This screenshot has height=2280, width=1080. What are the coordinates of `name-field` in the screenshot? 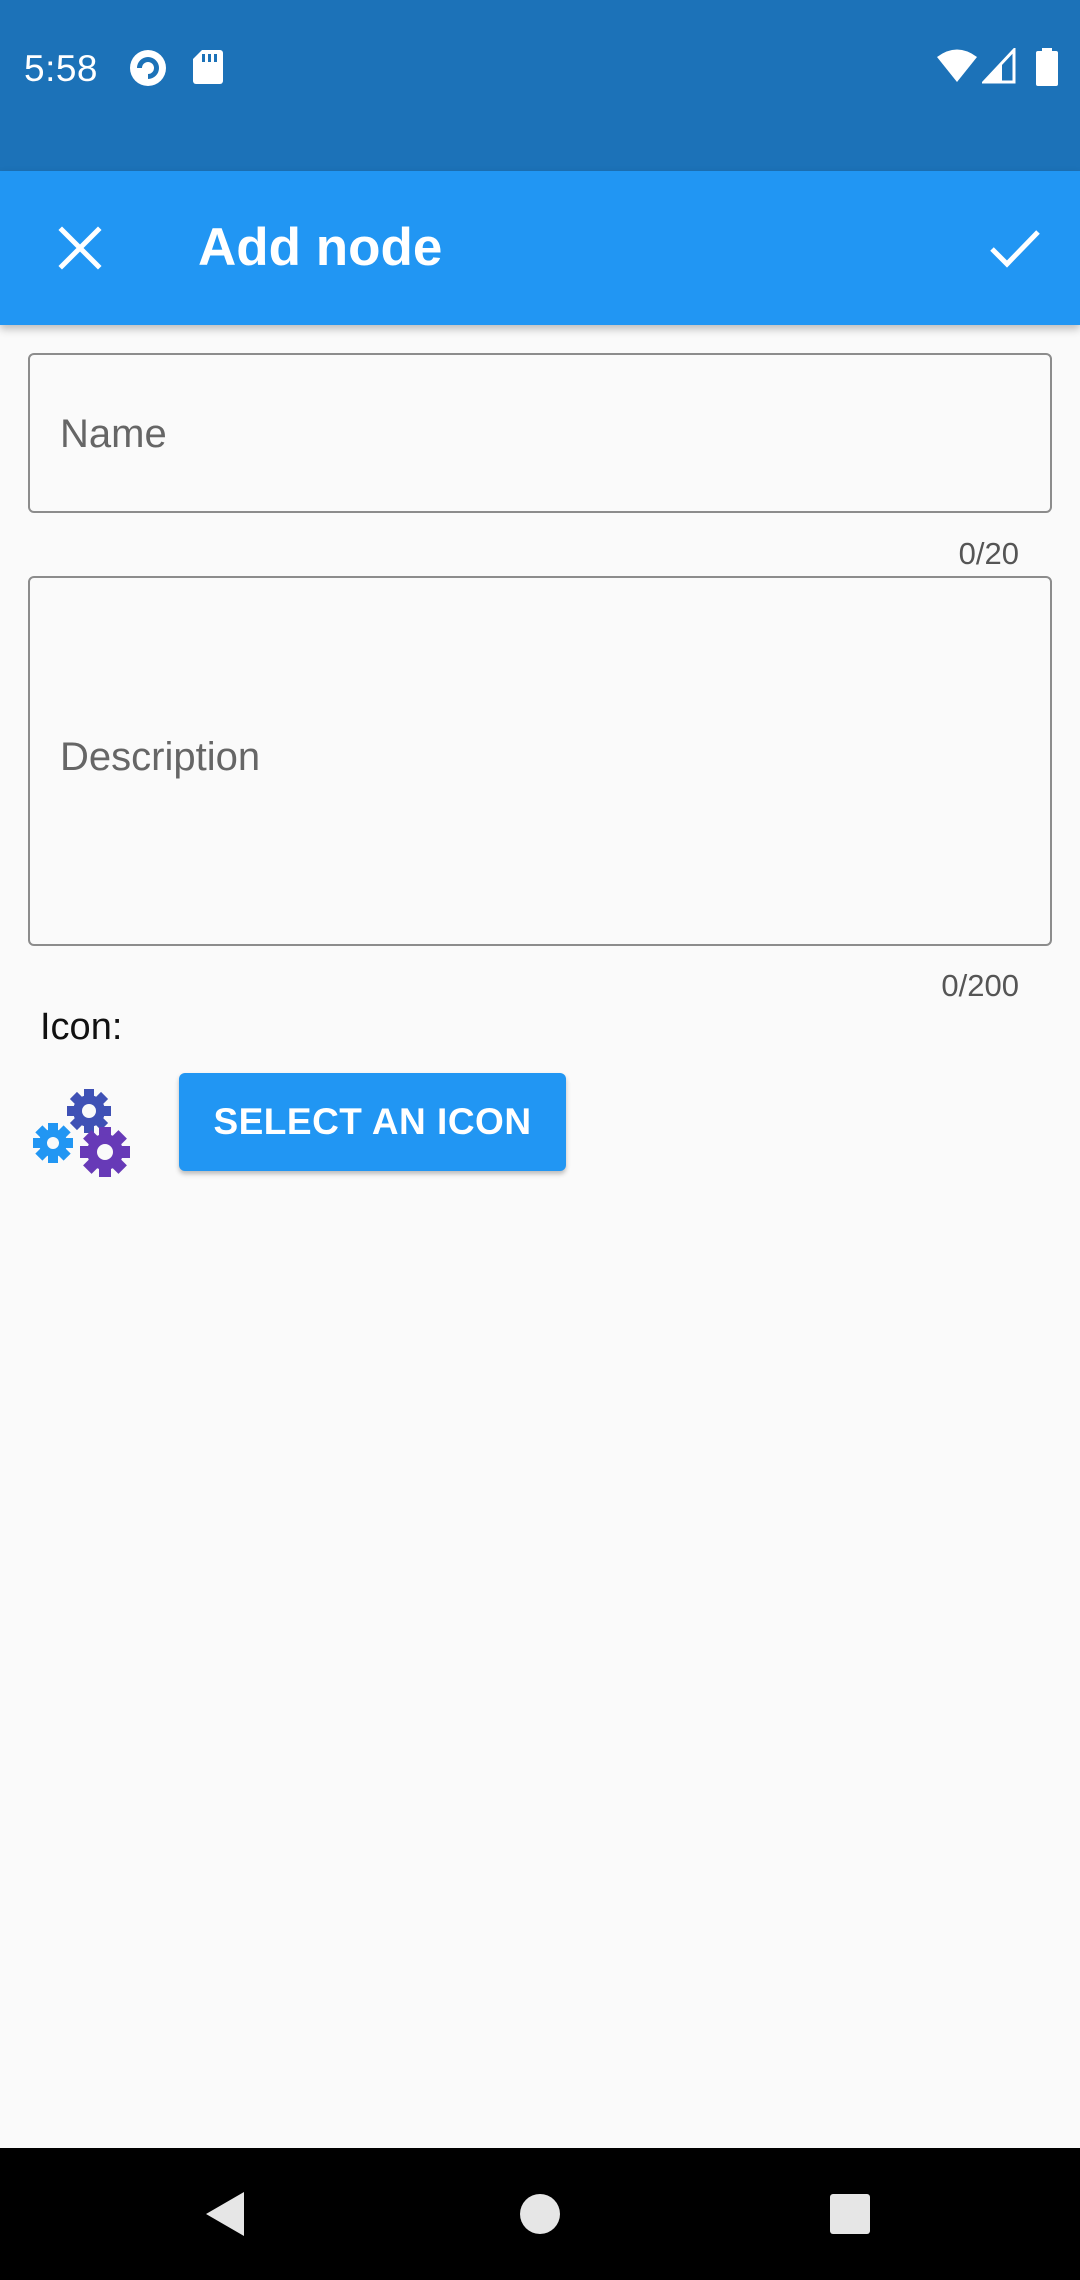 It's located at (540, 433).